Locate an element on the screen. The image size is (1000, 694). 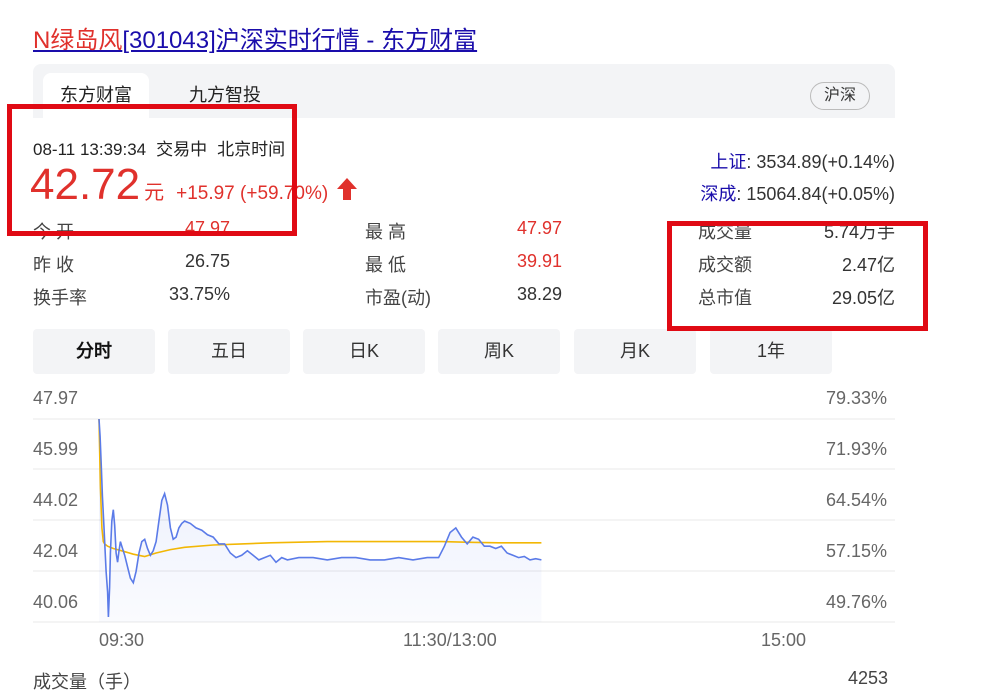
volume-max-label: 4253 is located at coordinates (868, 678).